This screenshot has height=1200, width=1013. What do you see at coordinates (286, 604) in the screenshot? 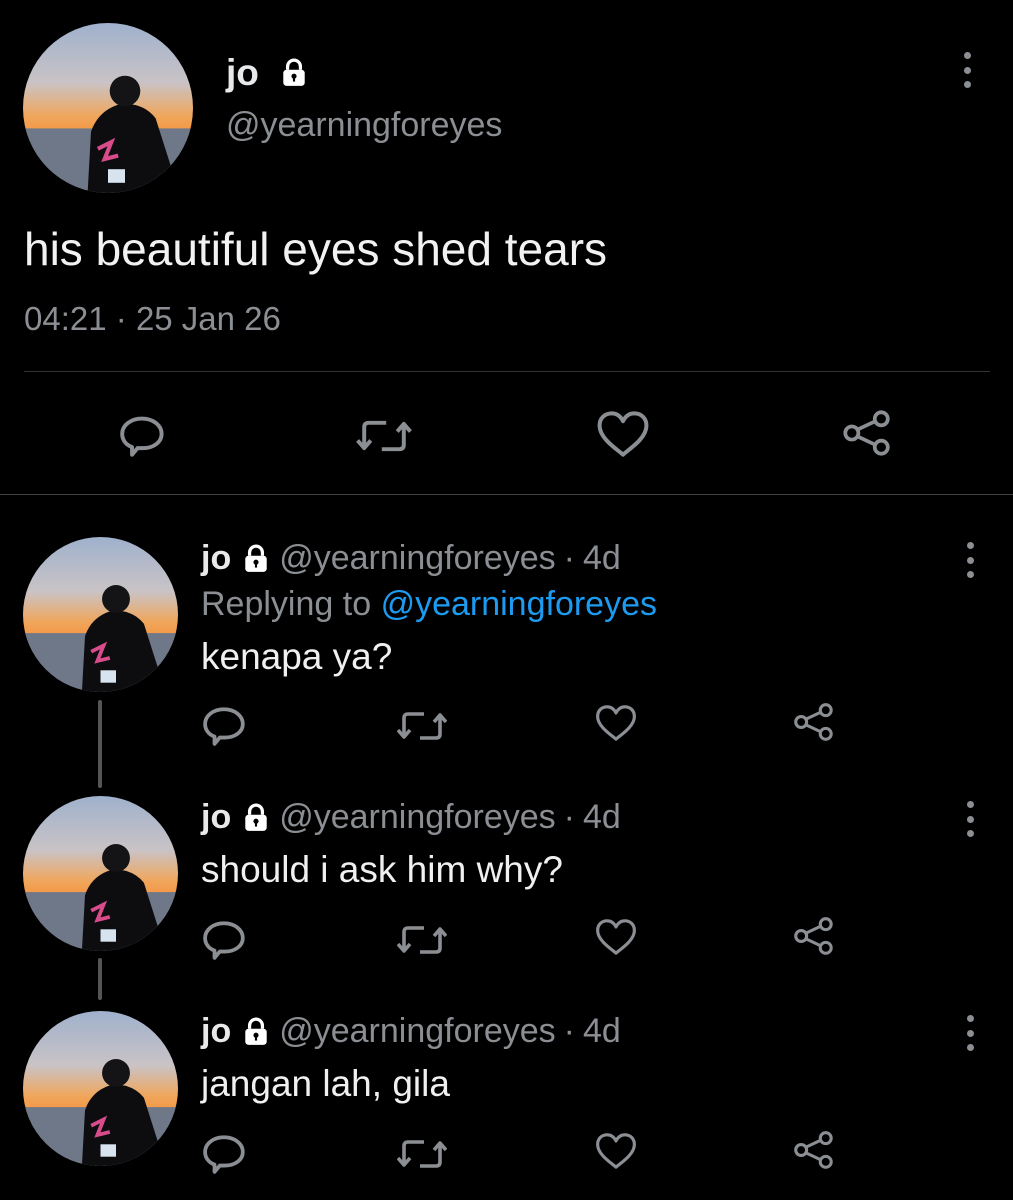
I see `replying-prefix: Replying to` at bounding box center [286, 604].